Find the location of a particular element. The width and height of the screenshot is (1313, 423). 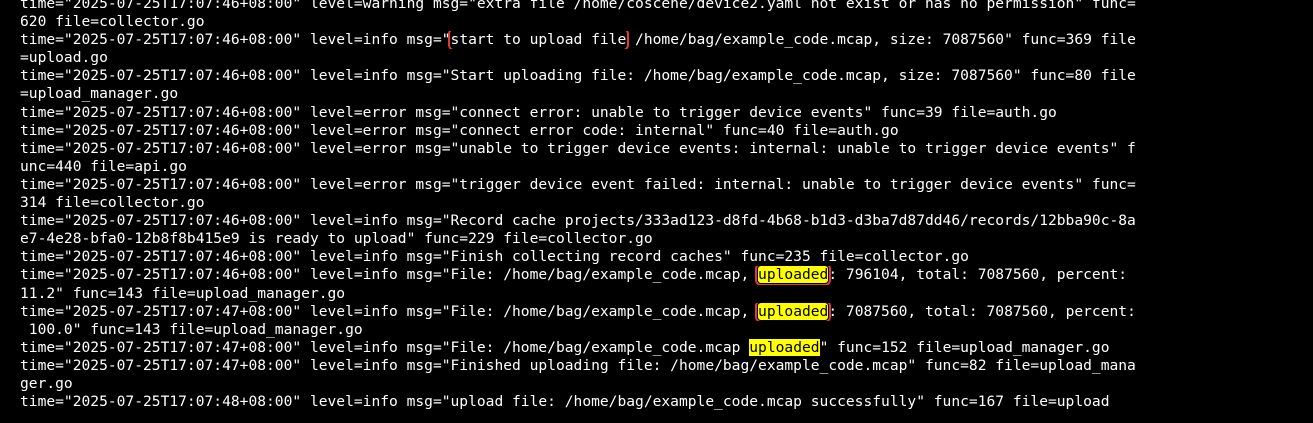

log-text: 620 file=collector.go is located at coordinates (112, 22).